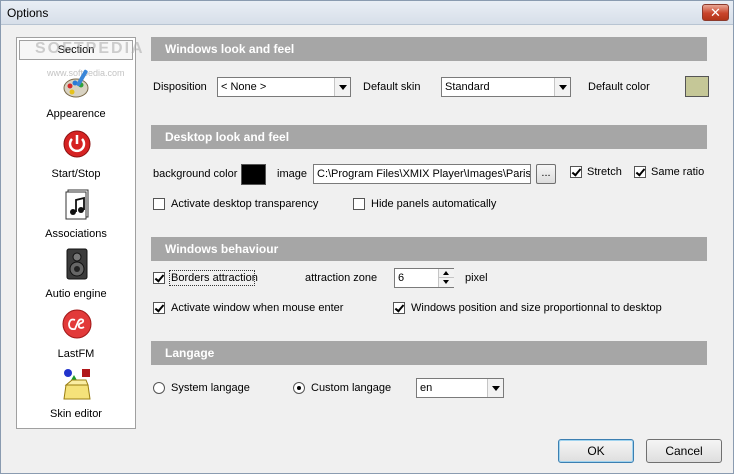  What do you see at coordinates (684, 451) in the screenshot?
I see `cancel-button: Cancel` at bounding box center [684, 451].